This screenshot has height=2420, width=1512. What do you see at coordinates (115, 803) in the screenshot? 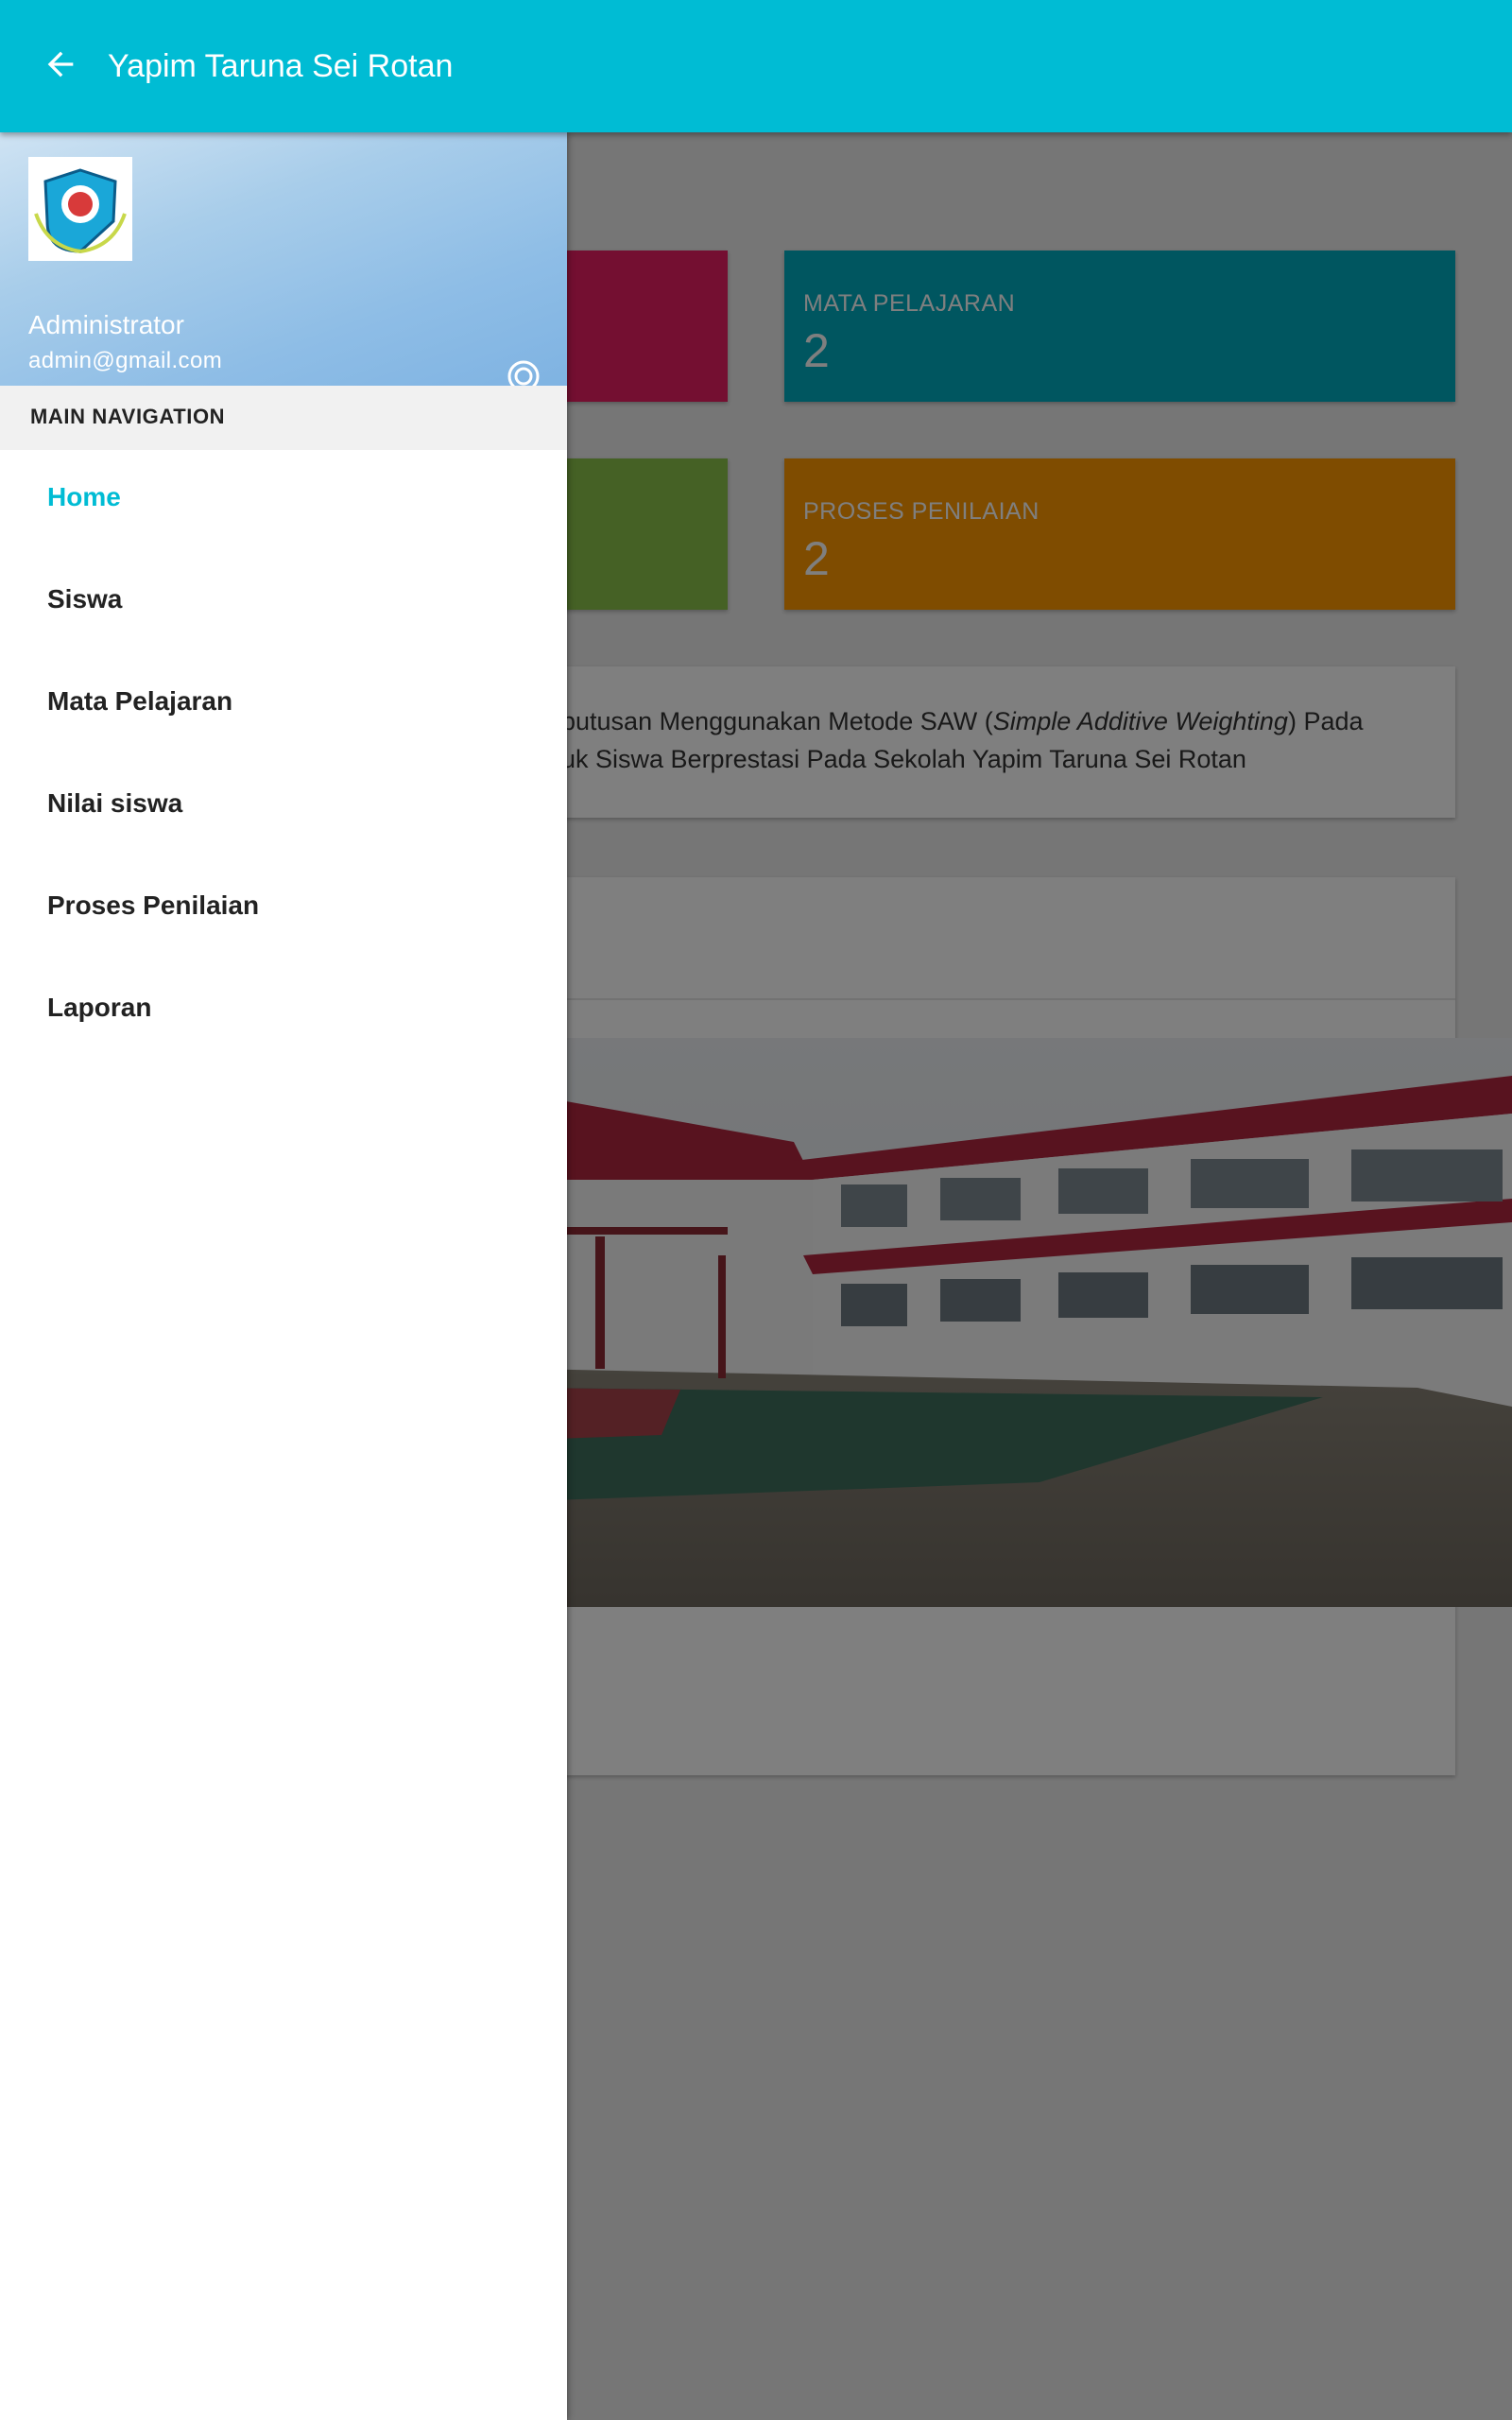
I see `nav-item-label: Nilai siswa` at bounding box center [115, 803].